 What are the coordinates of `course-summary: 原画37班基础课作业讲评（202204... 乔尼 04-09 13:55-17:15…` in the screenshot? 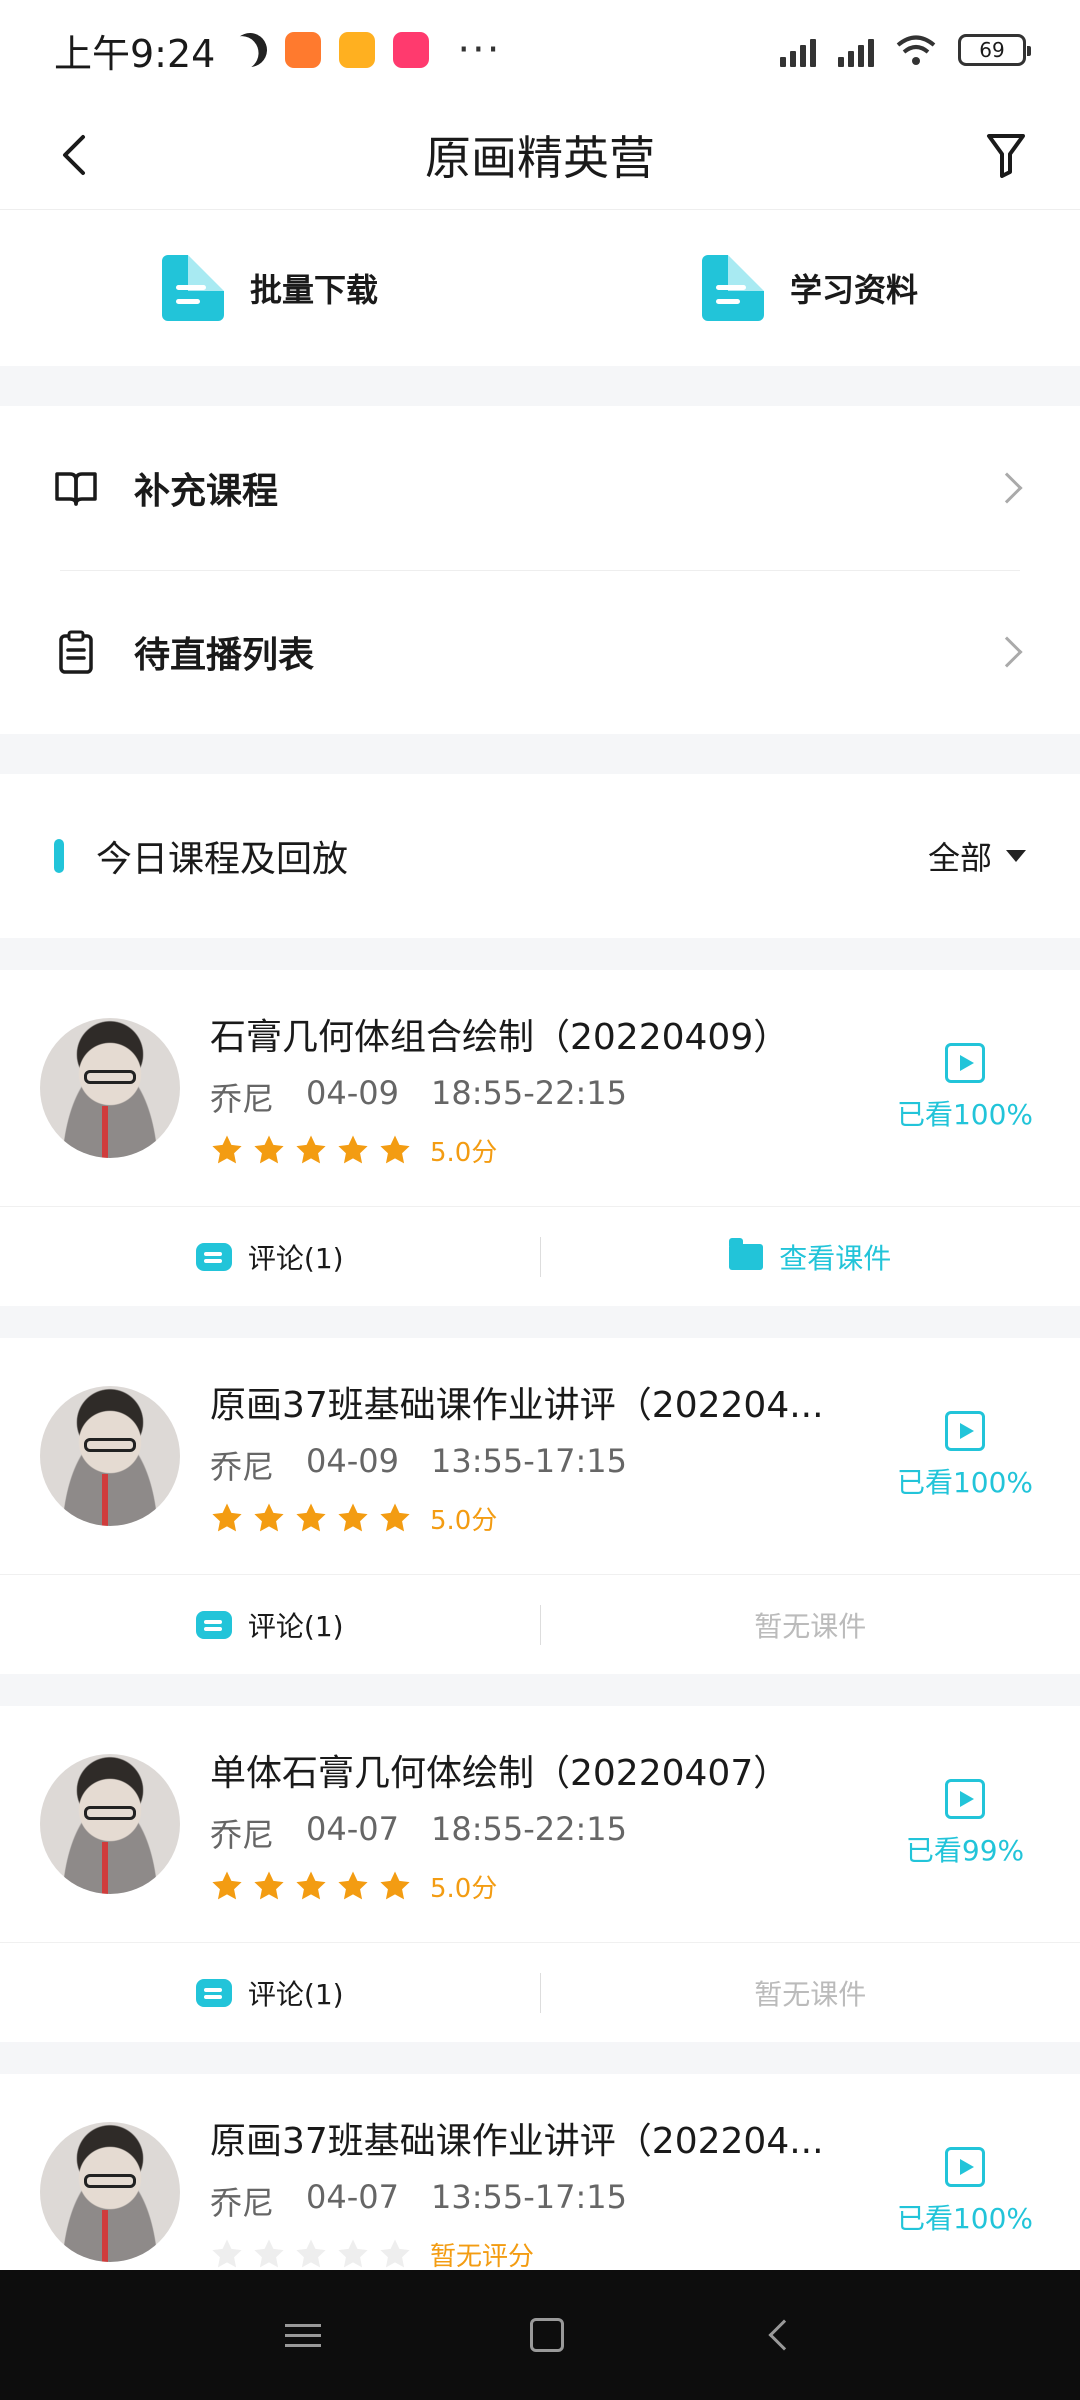 It's located at (540, 1456).